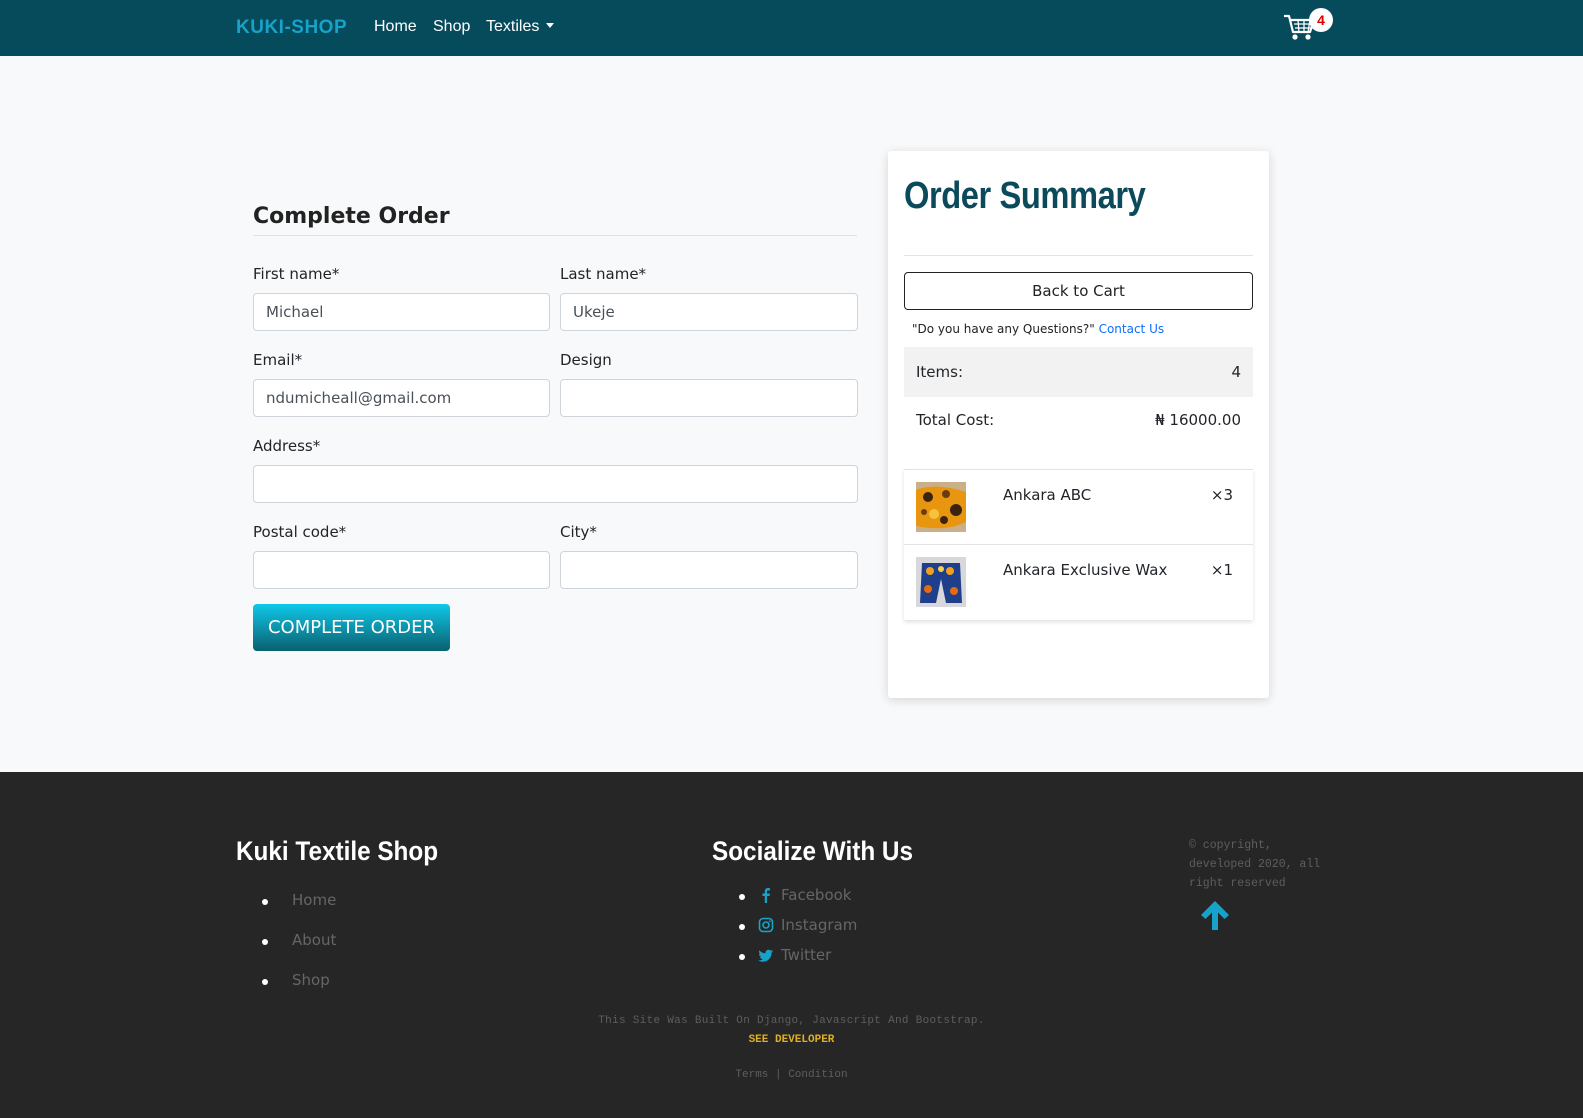 This screenshot has height=1118, width=1583. What do you see at coordinates (300, 532) in the screenshot?
I see `postal-code-label: Postal code*` at bounding box center [300, 532].